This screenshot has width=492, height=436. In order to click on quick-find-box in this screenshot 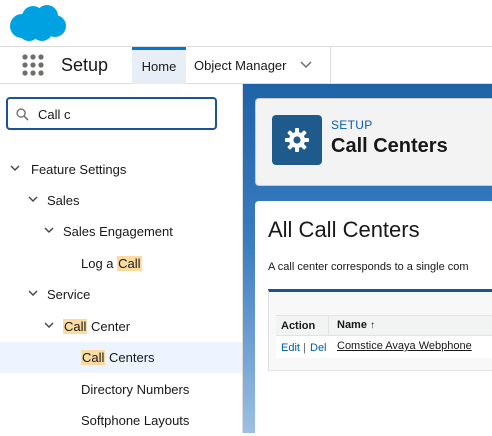, I will do `click(111, 113)`.